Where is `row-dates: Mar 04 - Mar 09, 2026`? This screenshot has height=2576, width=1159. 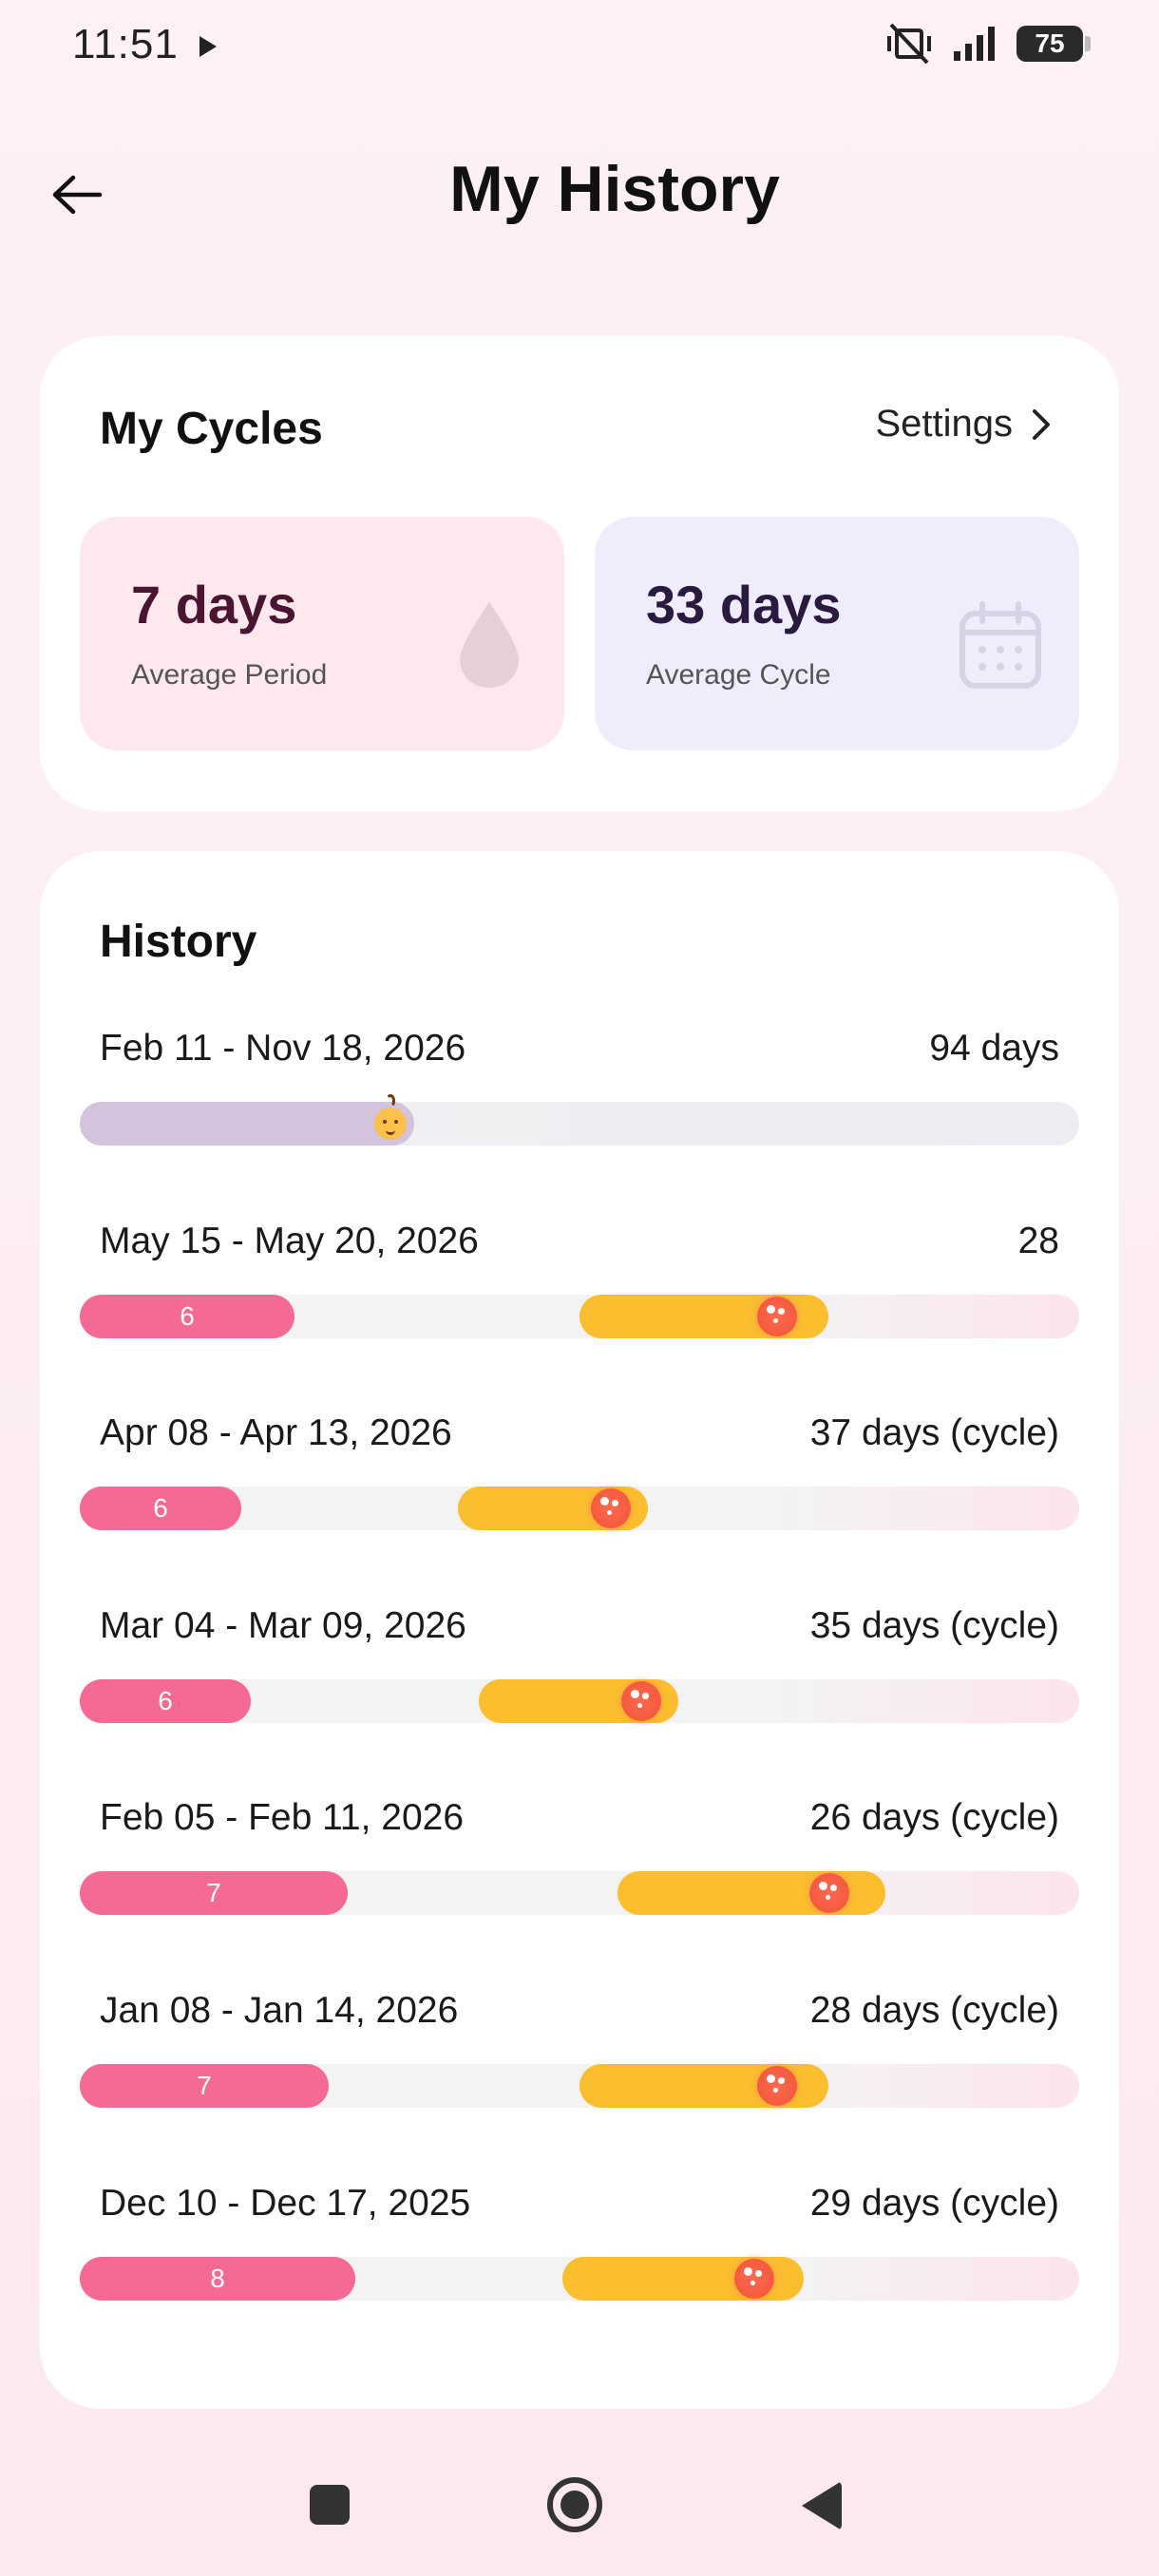
row-dates: Mar 04 - Mar 09, 2026 is located at coordinates (283, 1625).